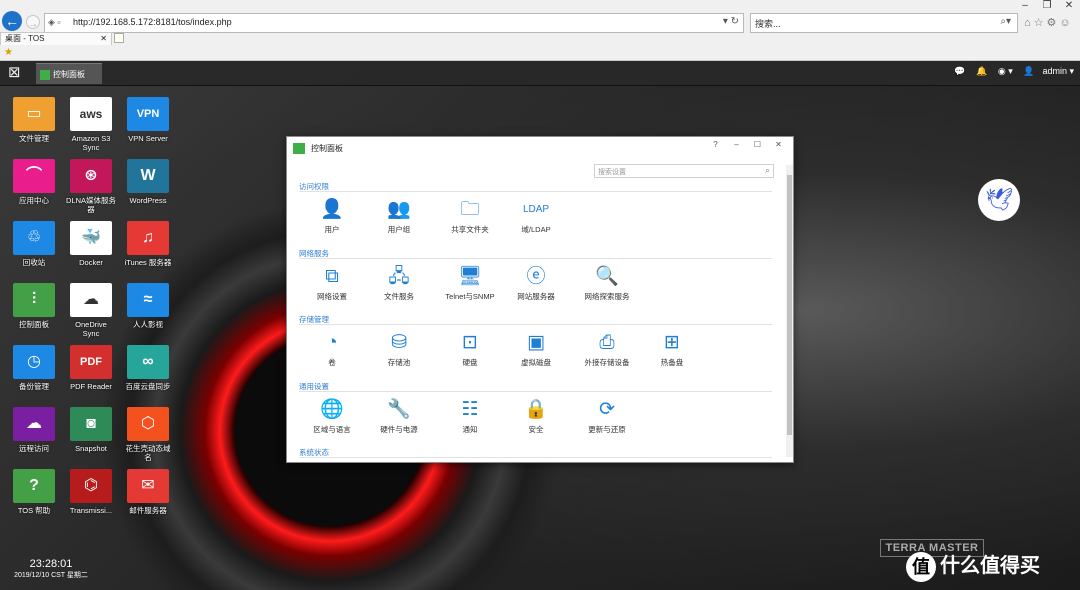 Image resolution: width=1080 pixels, height=590 pixels. What do you see at coordinates (34, 510) in the screenshot?
I see `desktop-icon-label: TOS 帮助` at bounding box center [34, 510].